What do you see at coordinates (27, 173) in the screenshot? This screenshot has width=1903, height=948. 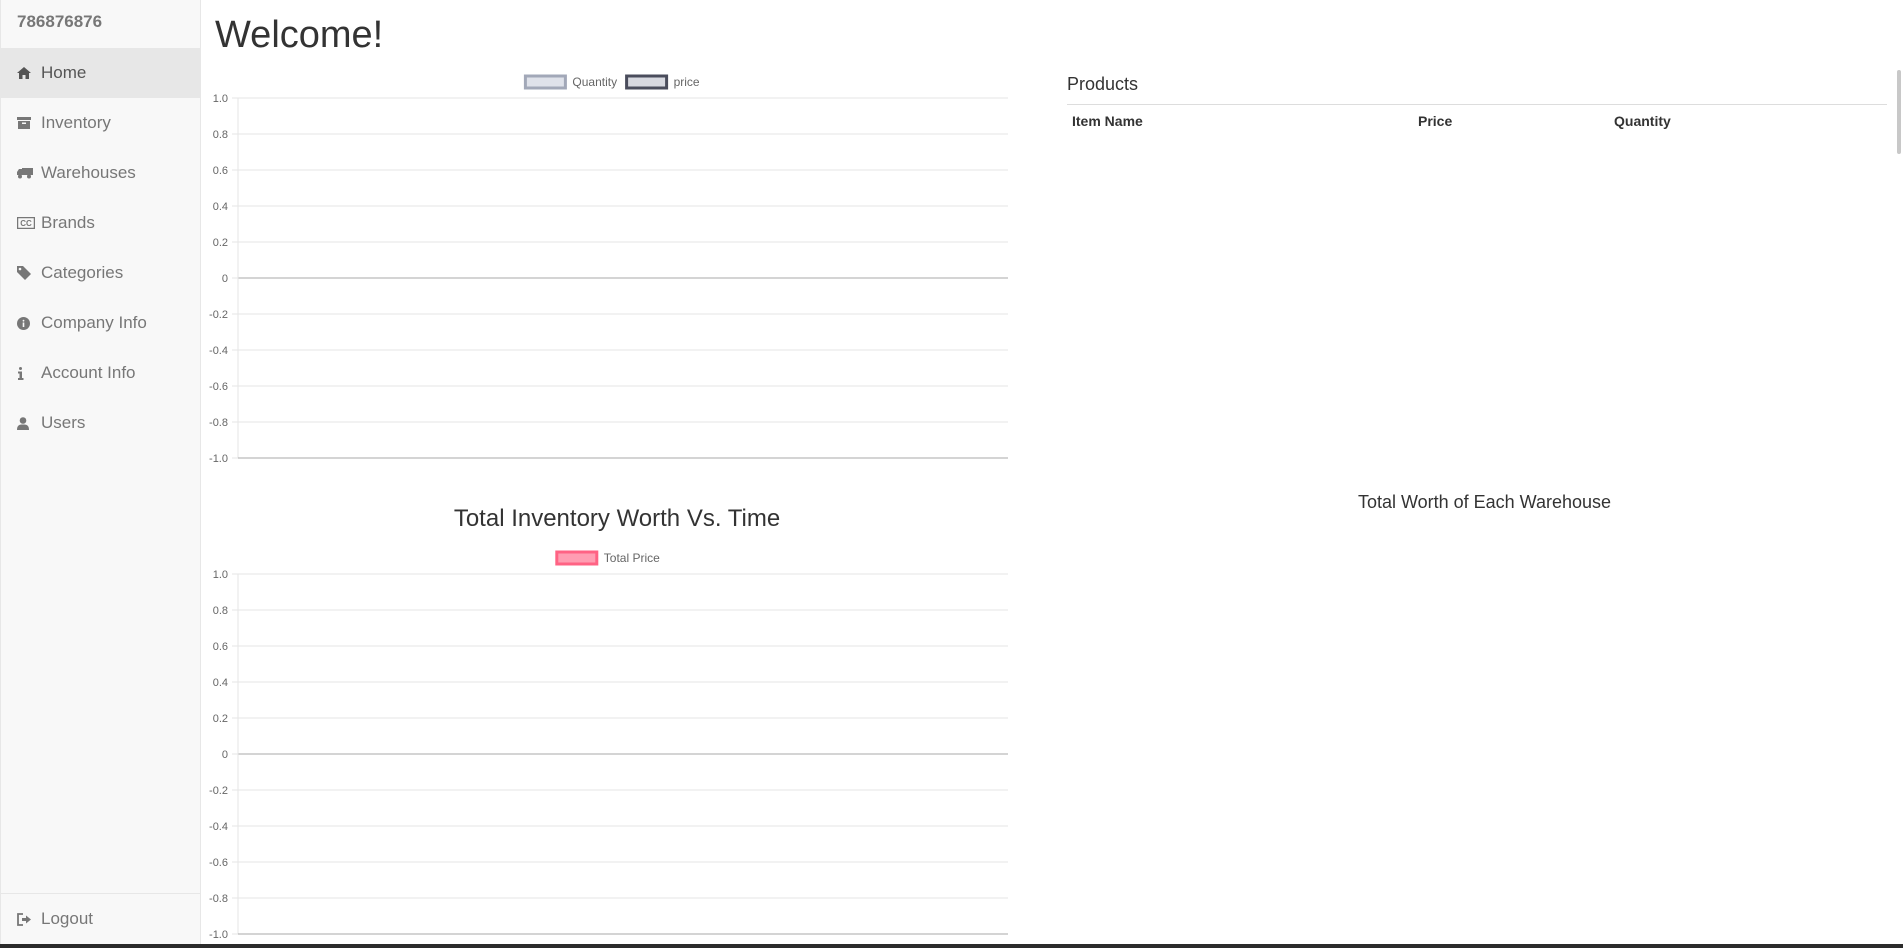 I see `truck-icon` at bounding box center [27, 173].